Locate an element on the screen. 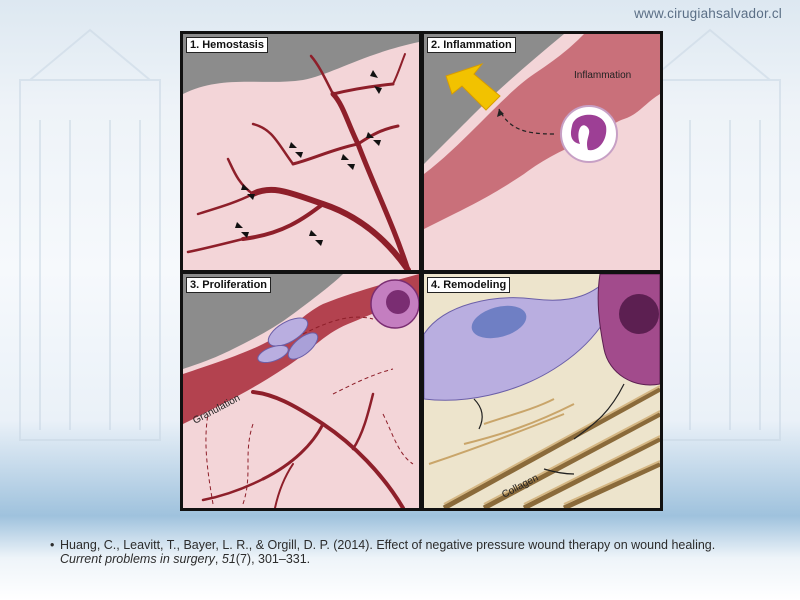 This screenshot has height=600, width=800. panel-remodeling: Collagen 4. Remodeling is located at coordinates (542, 391).